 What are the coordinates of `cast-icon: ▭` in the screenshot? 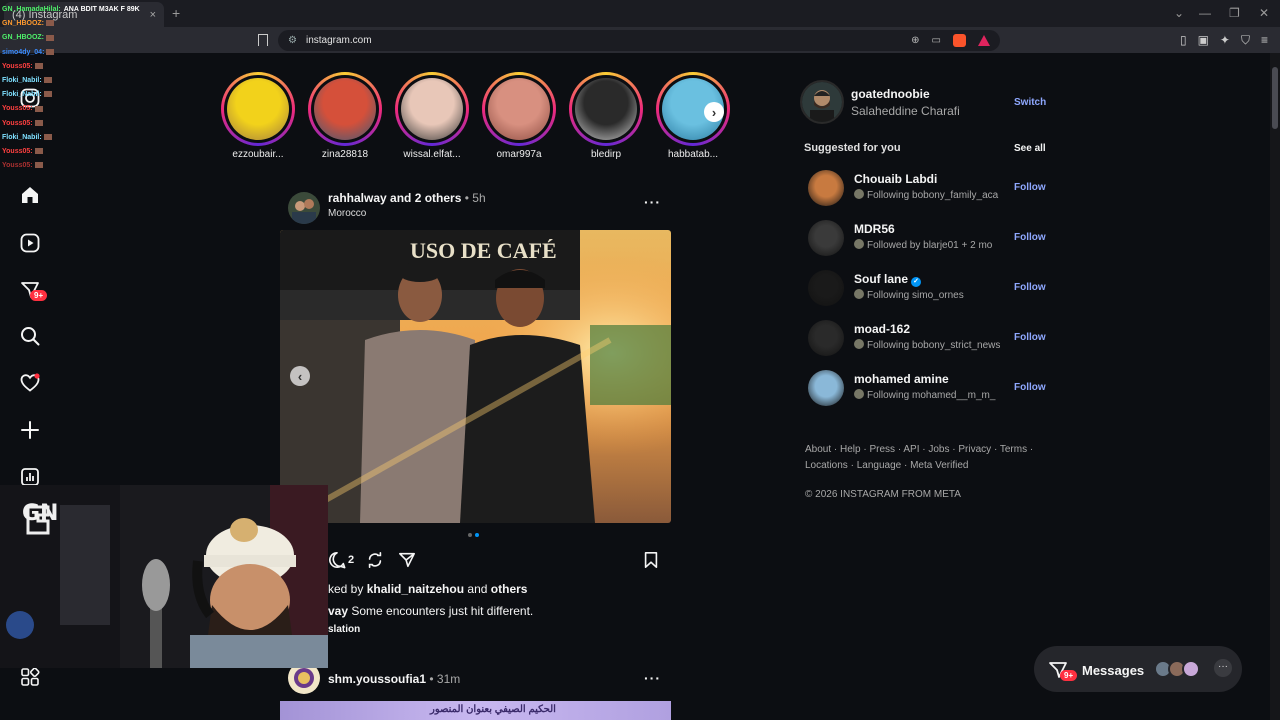 It's located at (936, 40).